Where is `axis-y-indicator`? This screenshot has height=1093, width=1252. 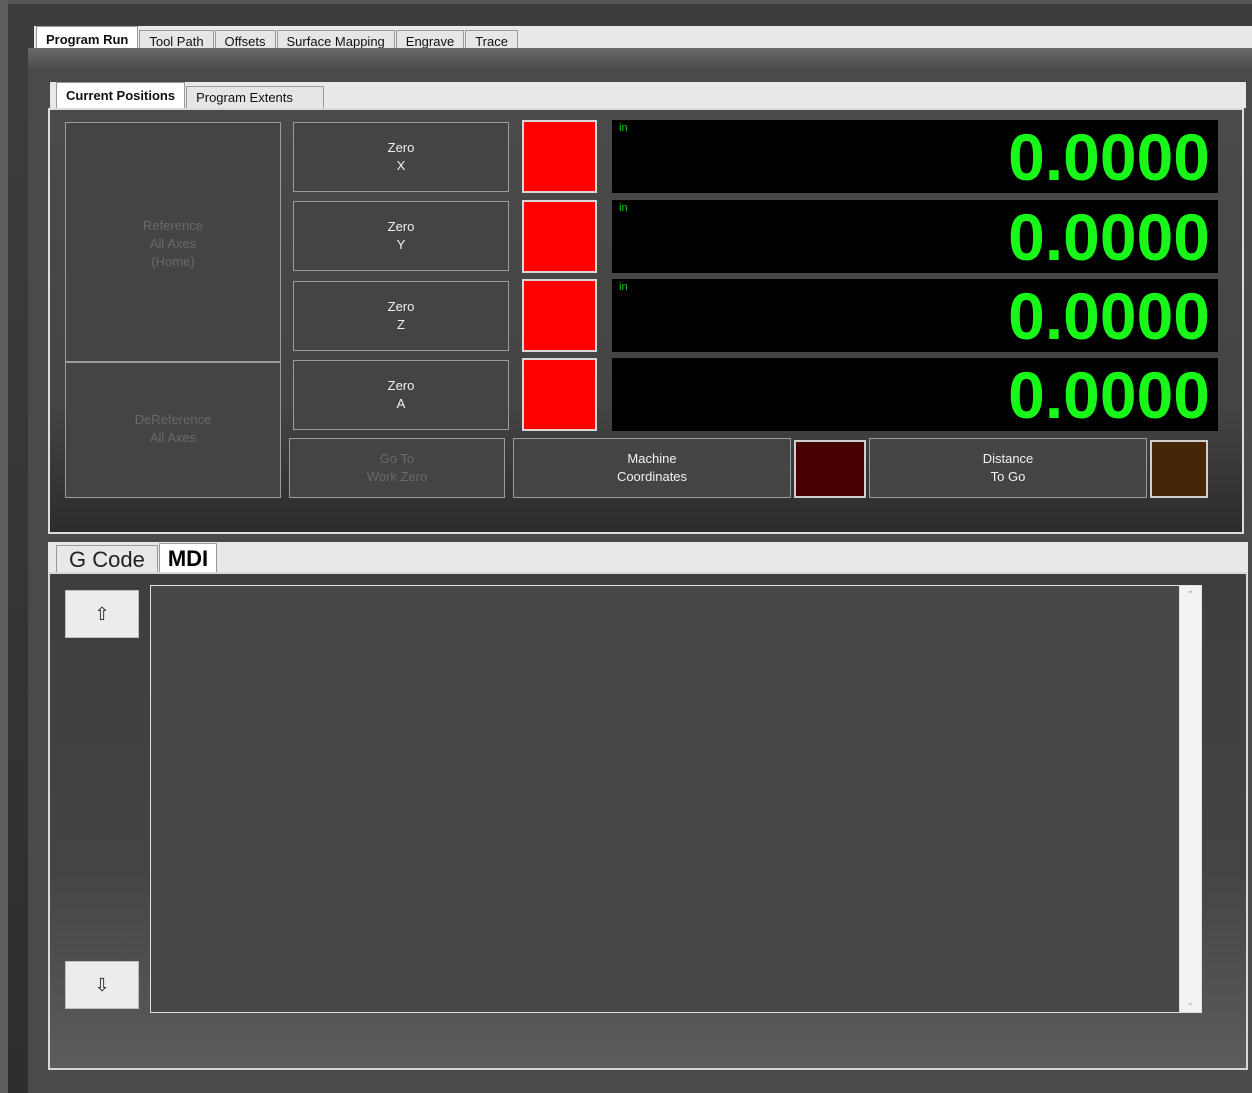 axis-y-indicator is located at coordinates (559, 236).